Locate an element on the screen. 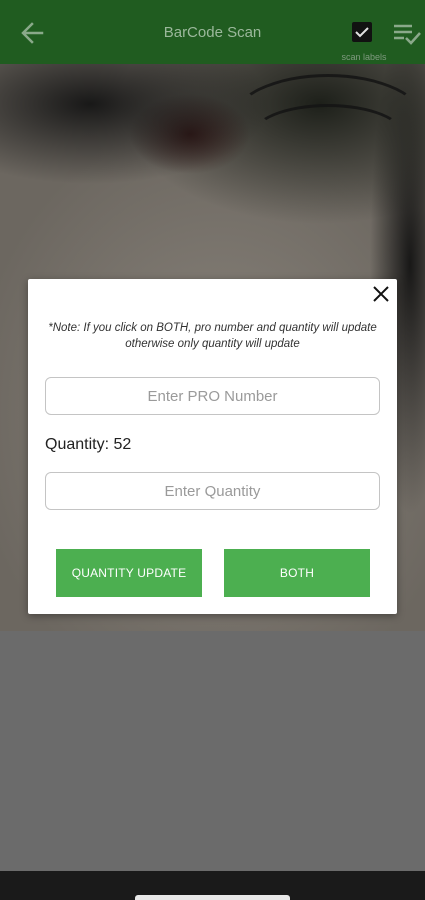  close-button is located at coordinates (381, 294).